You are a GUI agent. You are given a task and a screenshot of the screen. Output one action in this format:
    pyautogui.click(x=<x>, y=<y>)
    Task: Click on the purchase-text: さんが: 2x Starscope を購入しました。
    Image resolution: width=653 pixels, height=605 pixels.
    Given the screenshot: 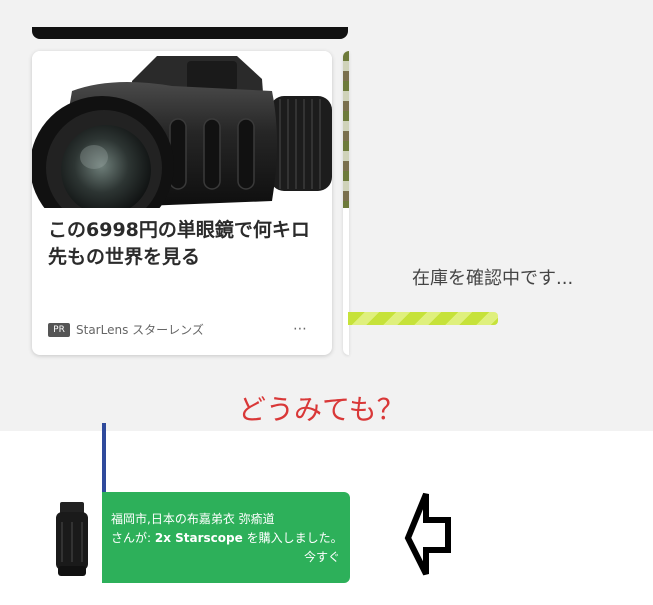 What is the action you would take?
    pyautogui.click(x=227, y=537)
    